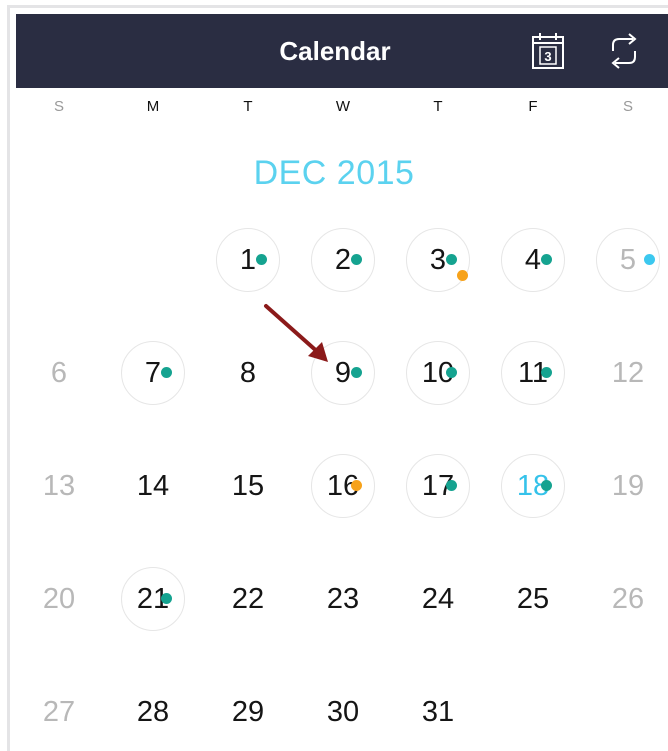 The height and width of the screenshot is (751, 668). I want to click on calendar-day: 27, so click(59, 712).